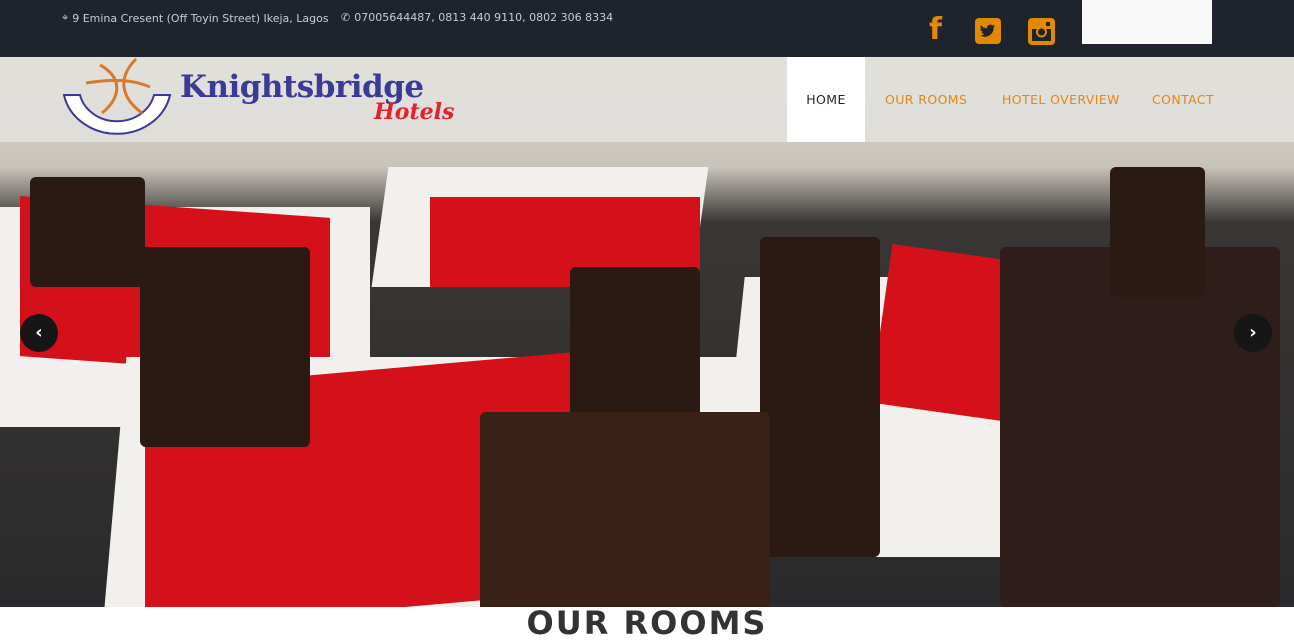  What do you see at coordinates (935, 29) in the screenshot?
I see `facebook-icon: f` at bounding box center [935, 29].